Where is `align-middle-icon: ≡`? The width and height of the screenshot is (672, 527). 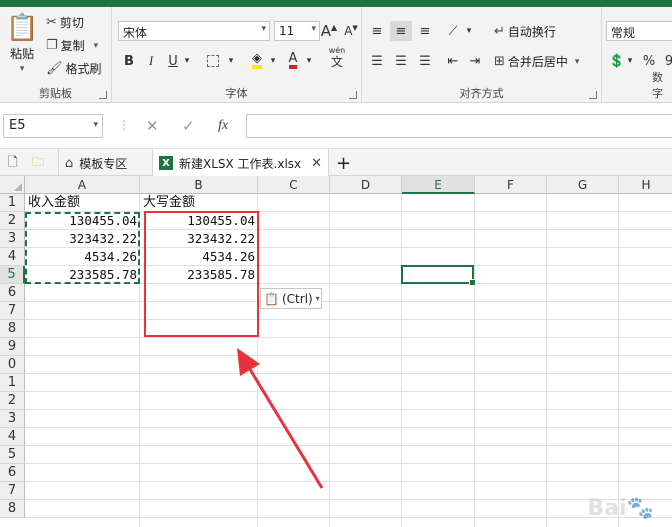 align-middle-icon: ≡ is located at coordinates (401, 31).